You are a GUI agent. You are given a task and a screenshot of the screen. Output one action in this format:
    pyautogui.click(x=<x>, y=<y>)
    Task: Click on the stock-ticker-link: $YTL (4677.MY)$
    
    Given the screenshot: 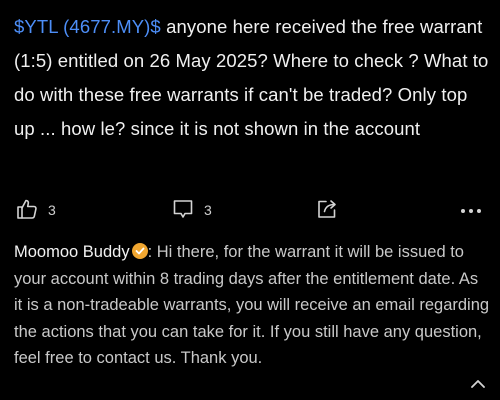 What is the action you would take?
    pyautogui.click(x=87, y=26)
    